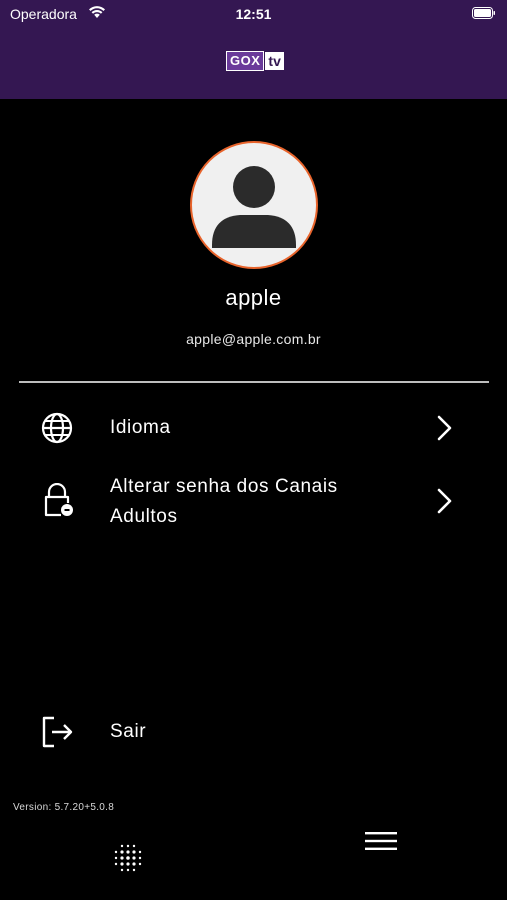 This screenshot has width=507, height=900. I want to click on logout-icon, so click(57, 732).